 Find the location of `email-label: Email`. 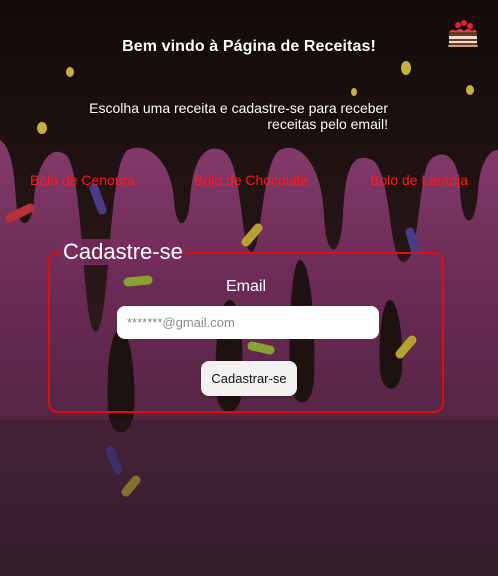

email-label: Email is located at coordinates (245, 286).